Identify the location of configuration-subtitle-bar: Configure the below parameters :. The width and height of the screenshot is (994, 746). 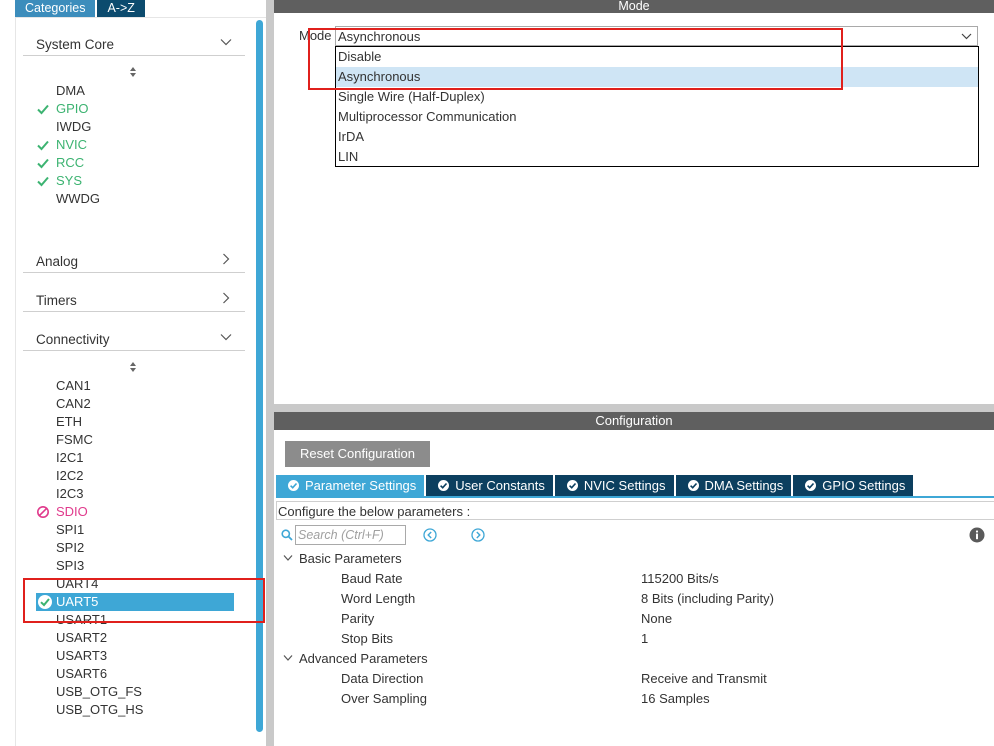
(635, 510).